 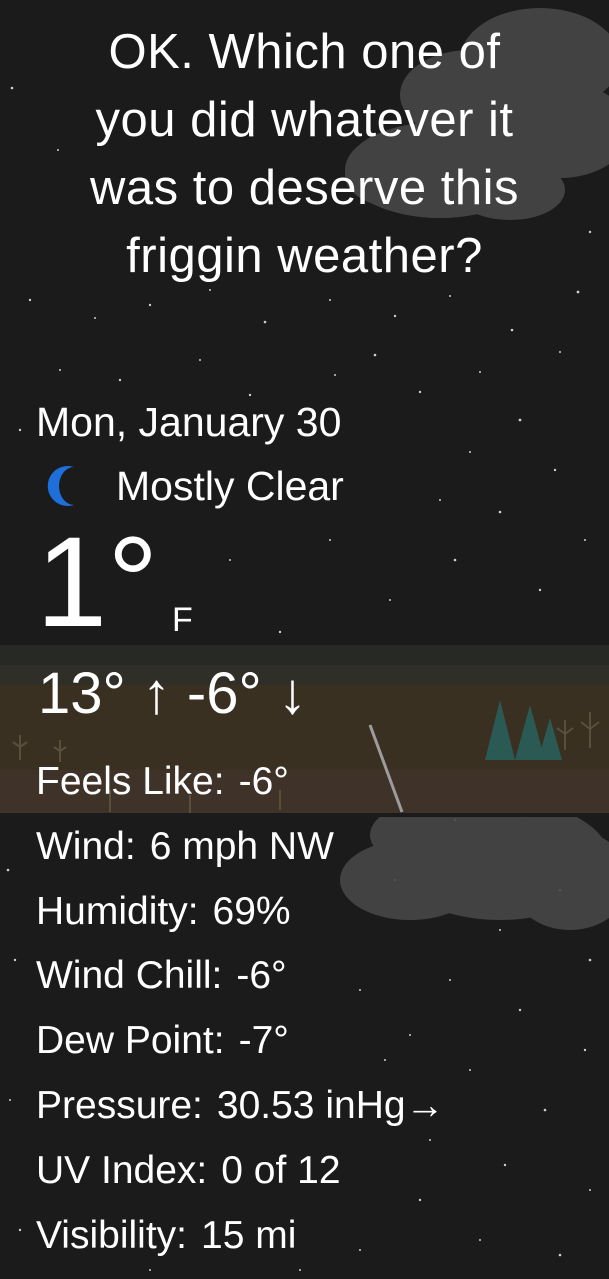 What do you see at coordinates (251, 911) in the screenshot?
I see `detail-value: 69%` at bounding box center [251, 911].